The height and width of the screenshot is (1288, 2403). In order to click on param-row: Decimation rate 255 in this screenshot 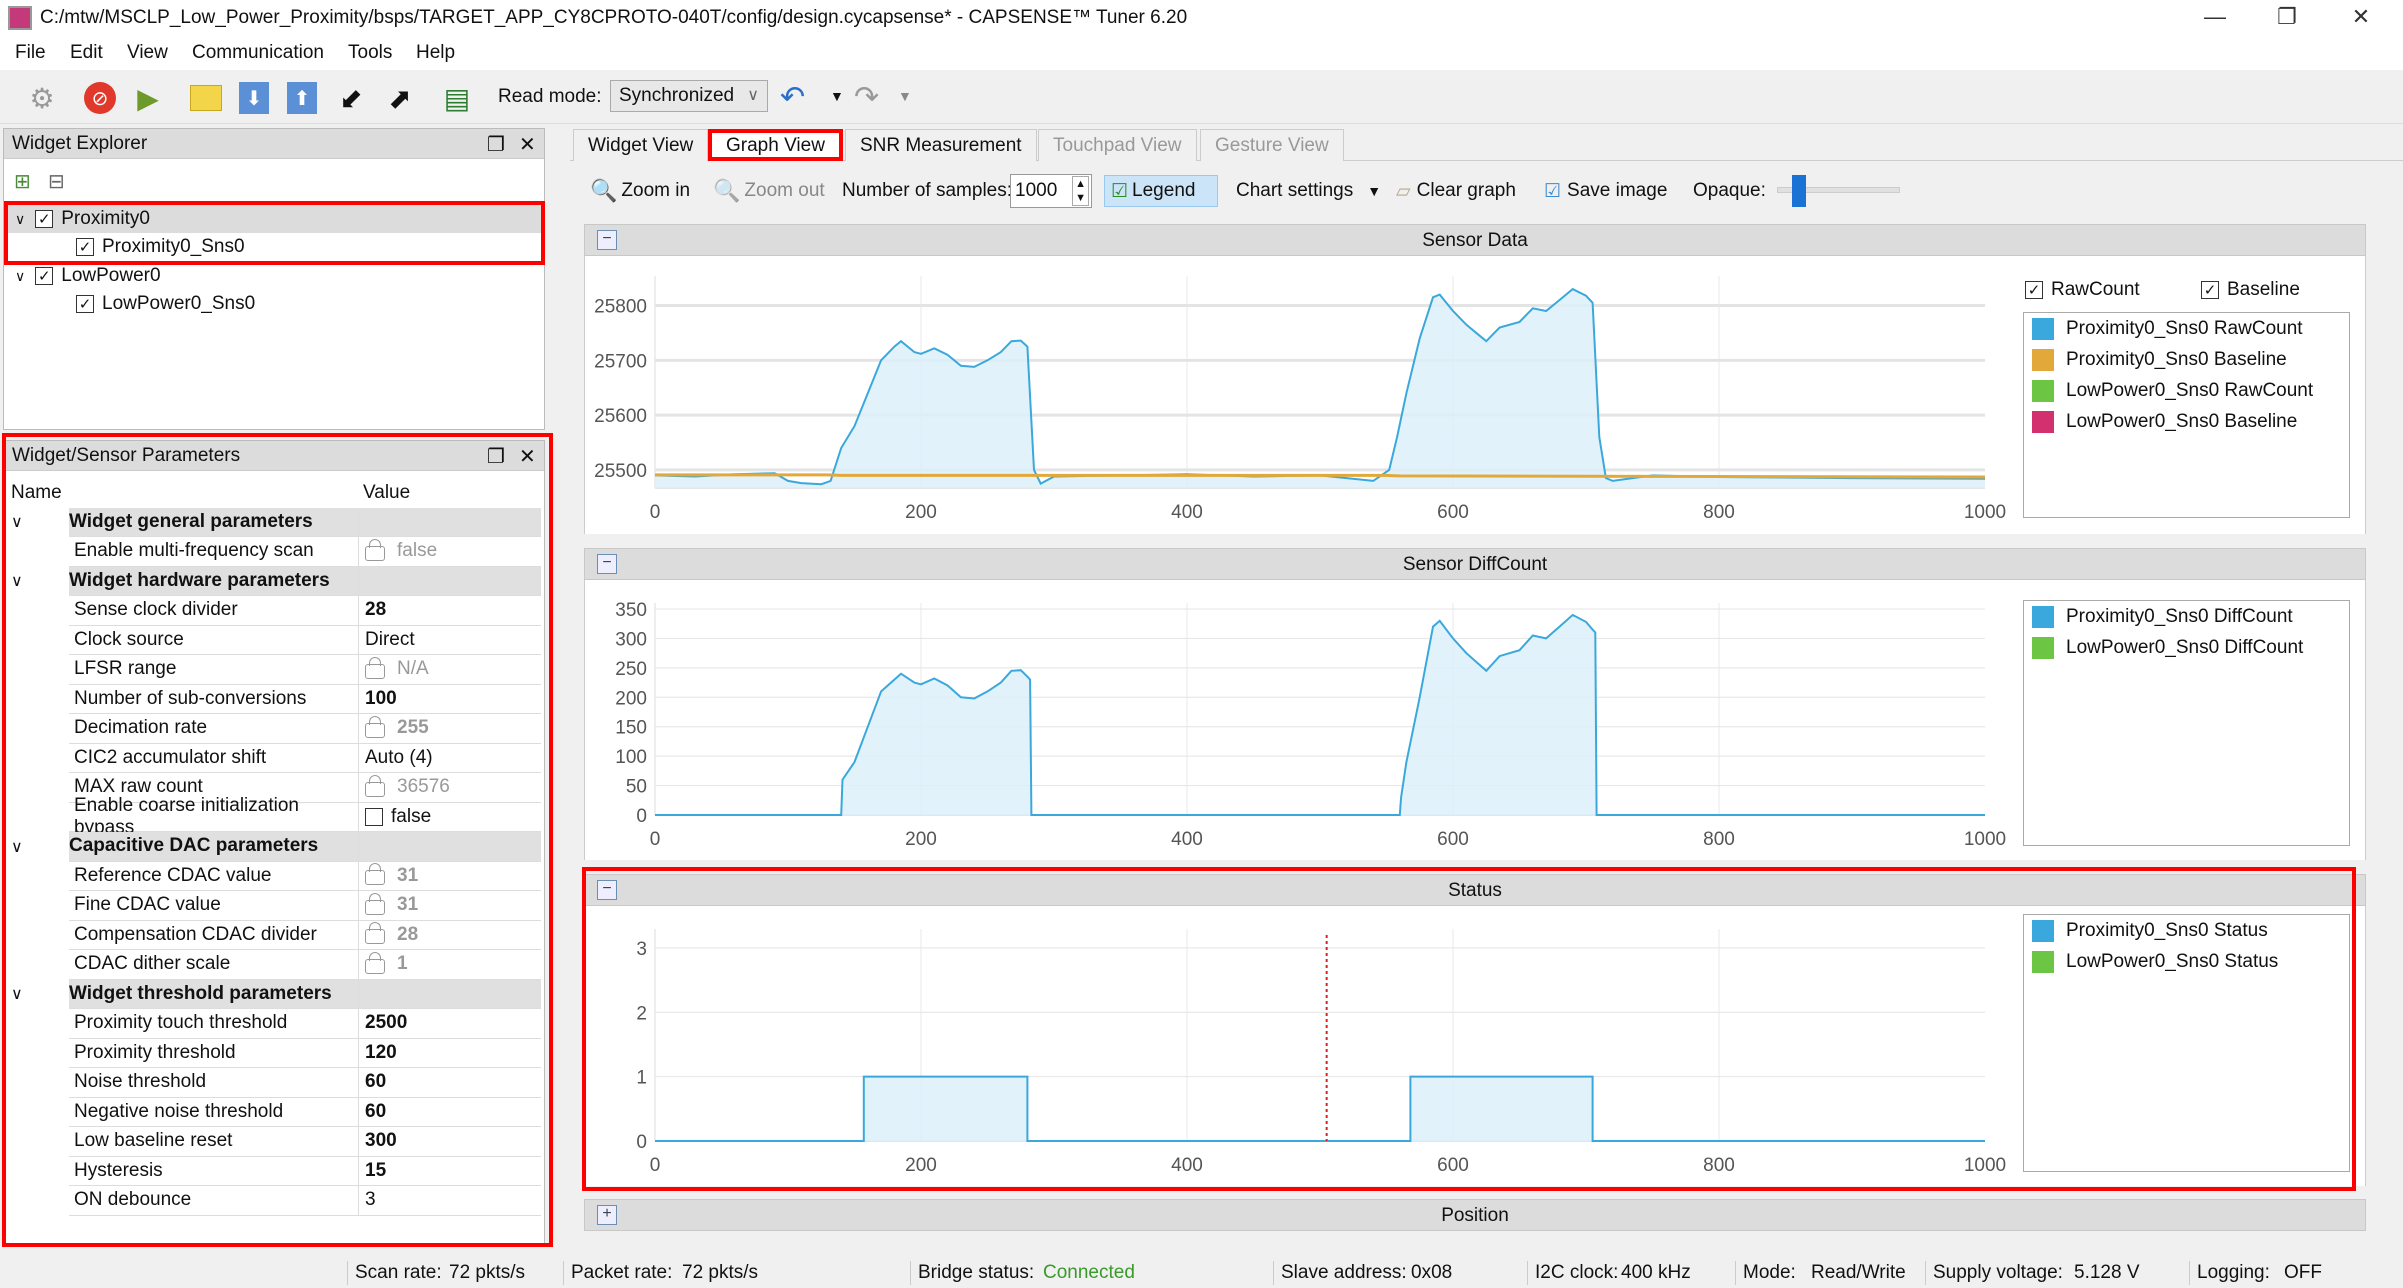, I will do `click(272, 729)`.